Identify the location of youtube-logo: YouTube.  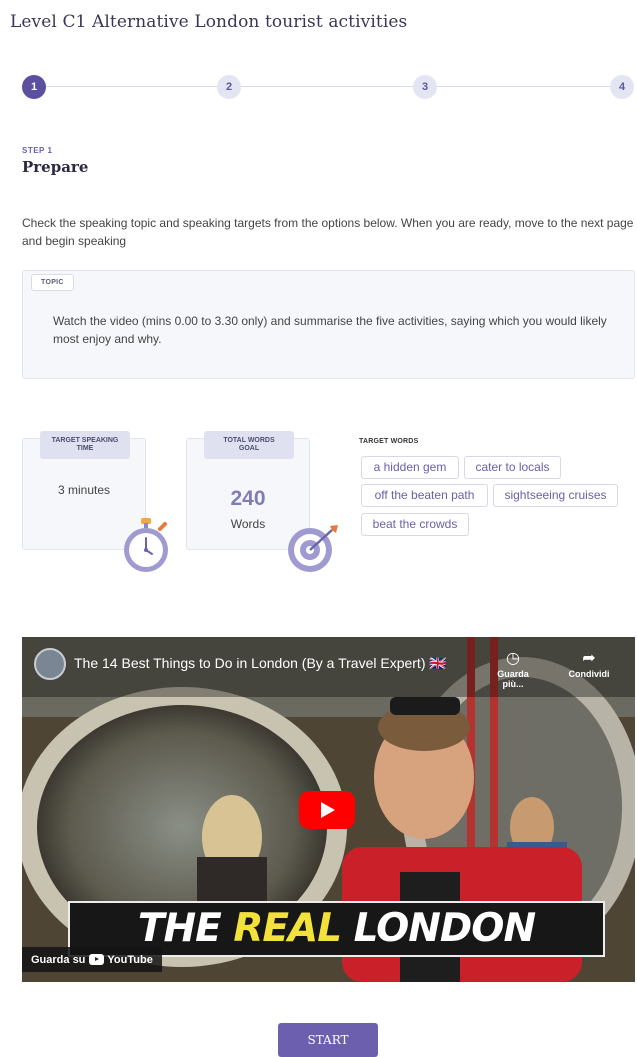
(121, 959).